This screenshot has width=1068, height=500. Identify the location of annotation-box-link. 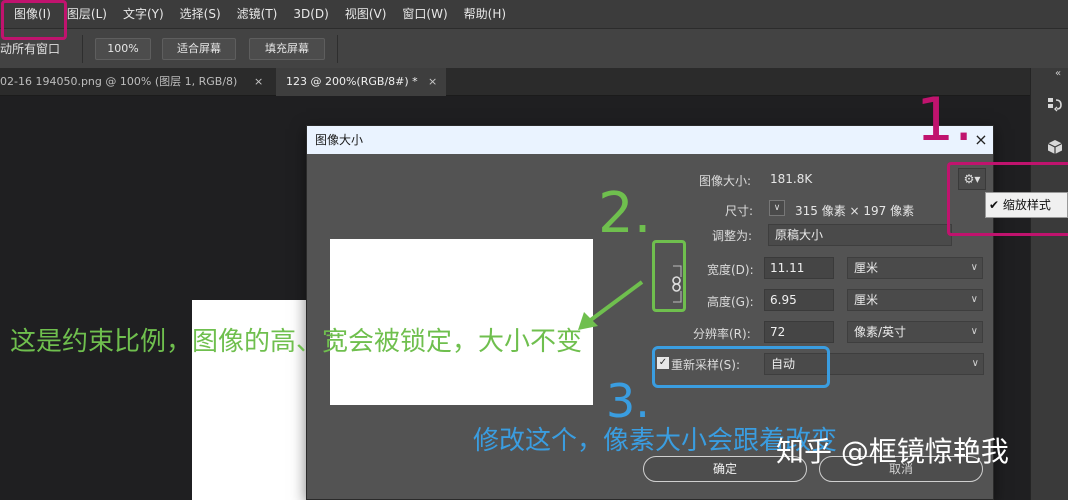
(669, 276).